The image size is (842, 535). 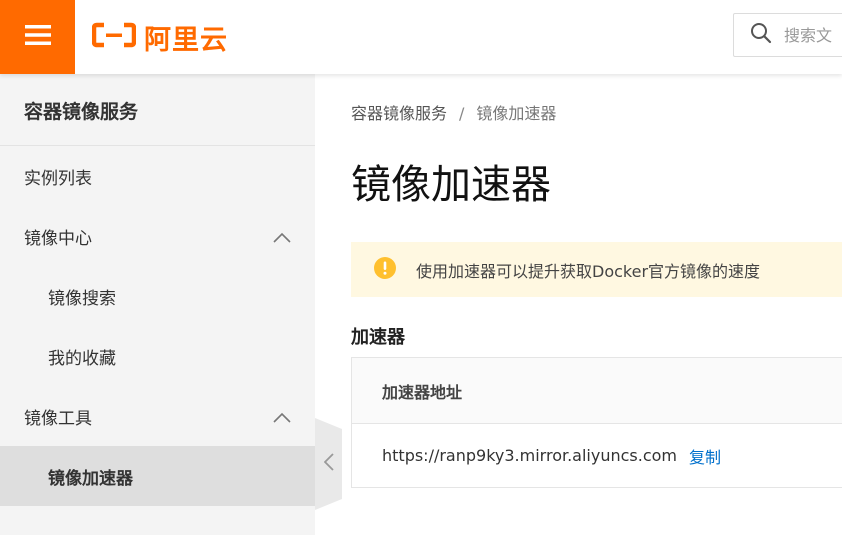 What do you see at coordinates (82, 298) in the screenshot?
I see `sidebar-item-label: 镜像搜索` at bounding box center [82, 298].